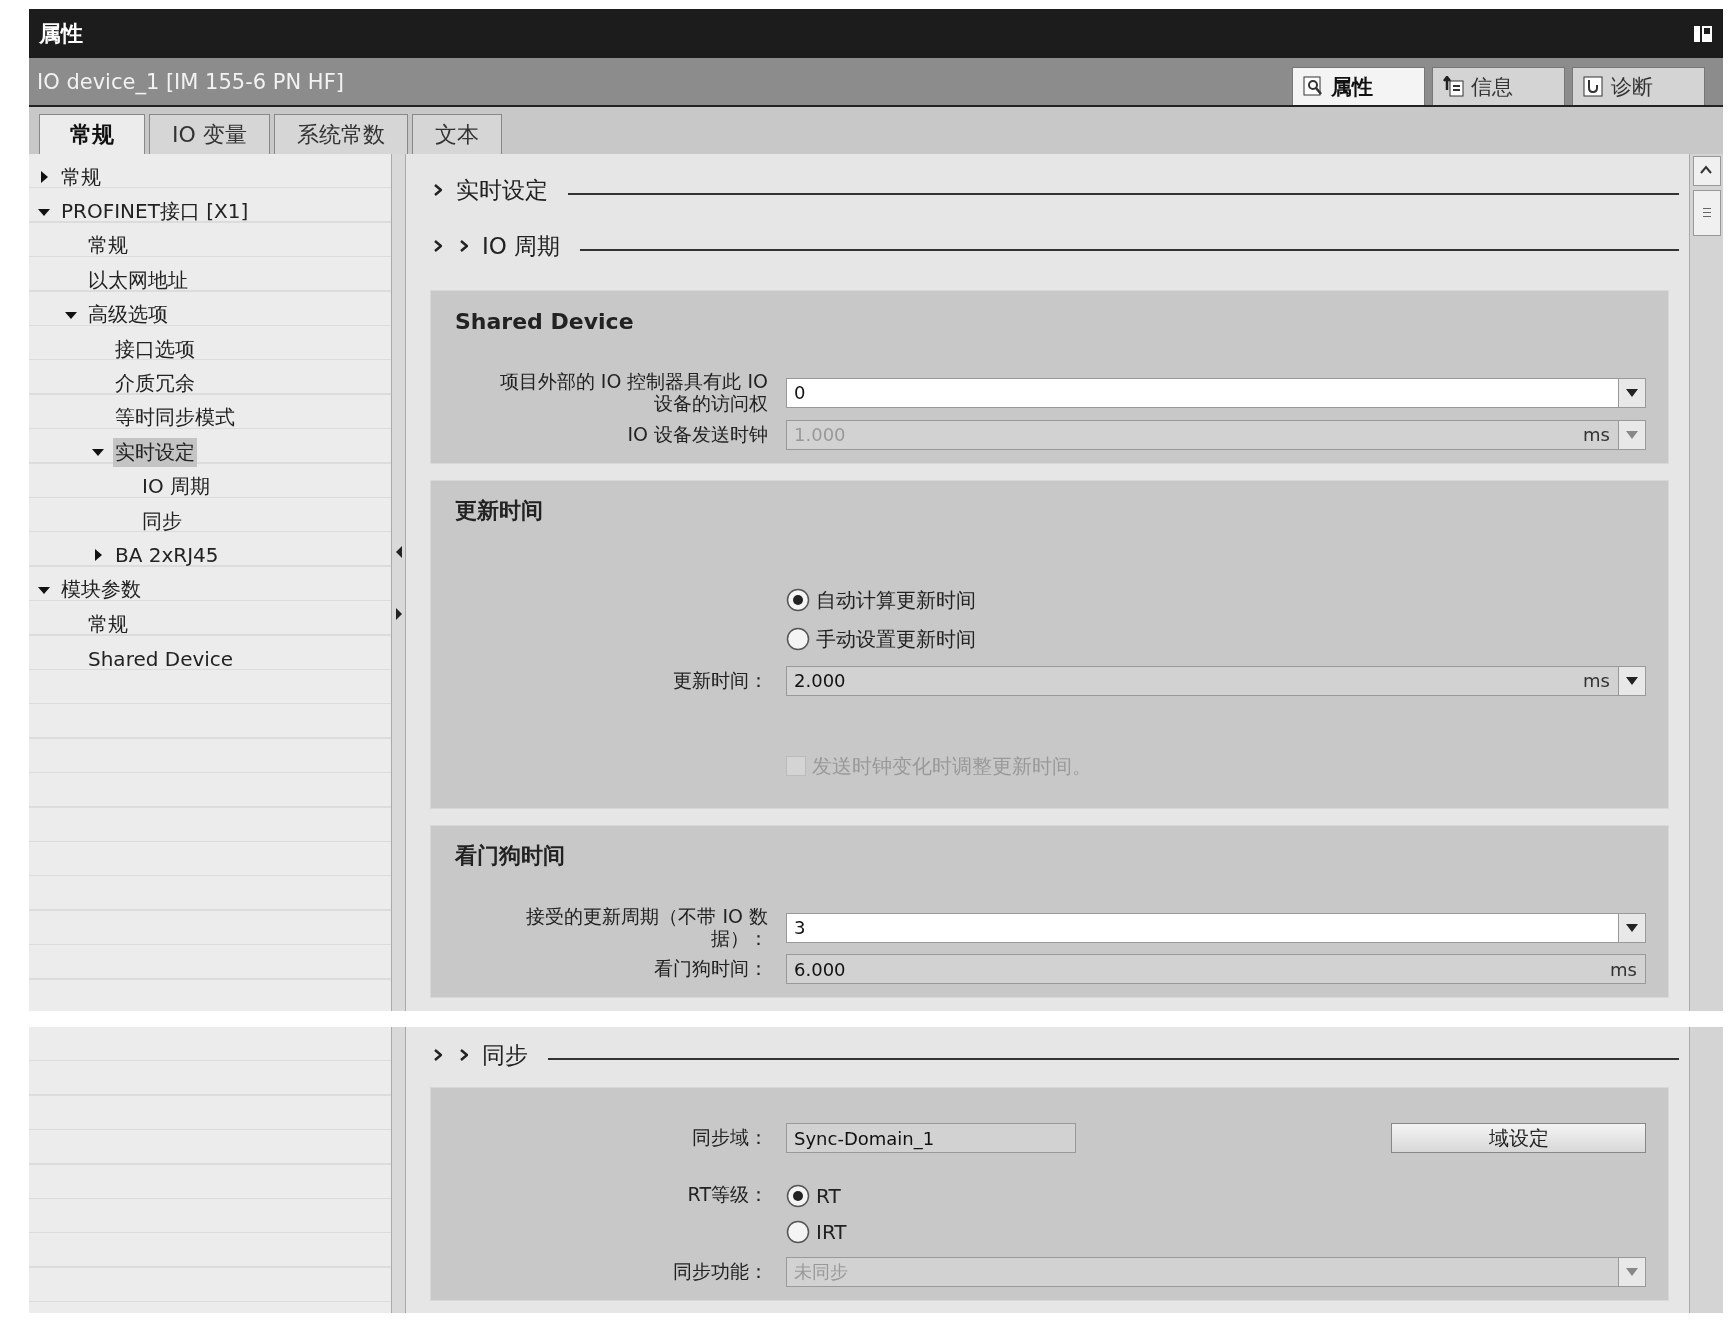  I want to click on expand-right-icon, so click(398, 613).